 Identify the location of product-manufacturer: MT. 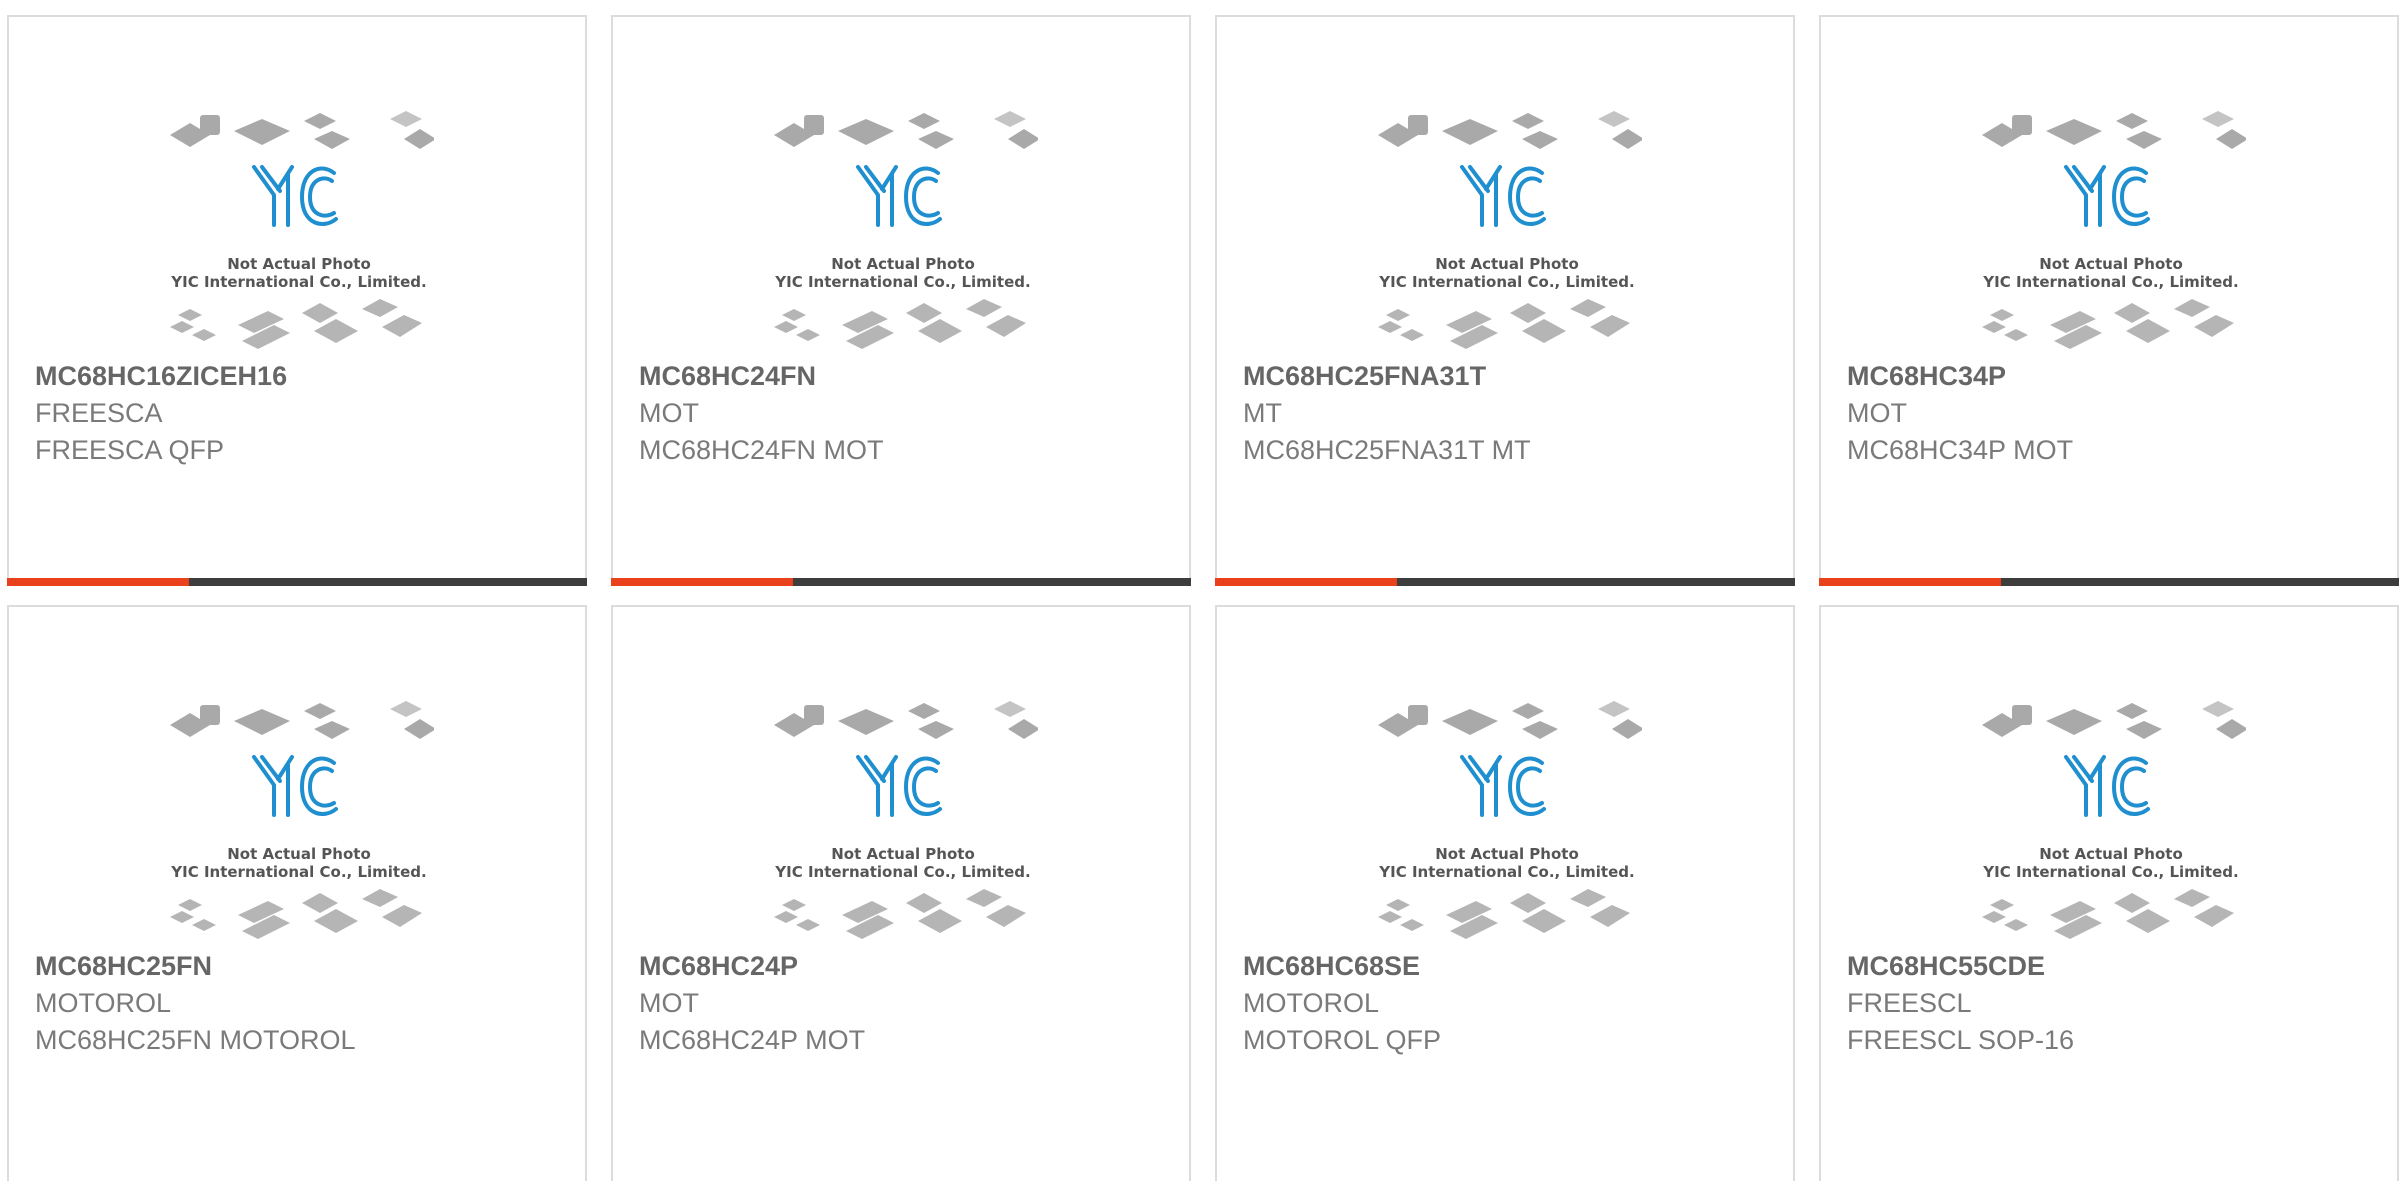
(1262, 413).